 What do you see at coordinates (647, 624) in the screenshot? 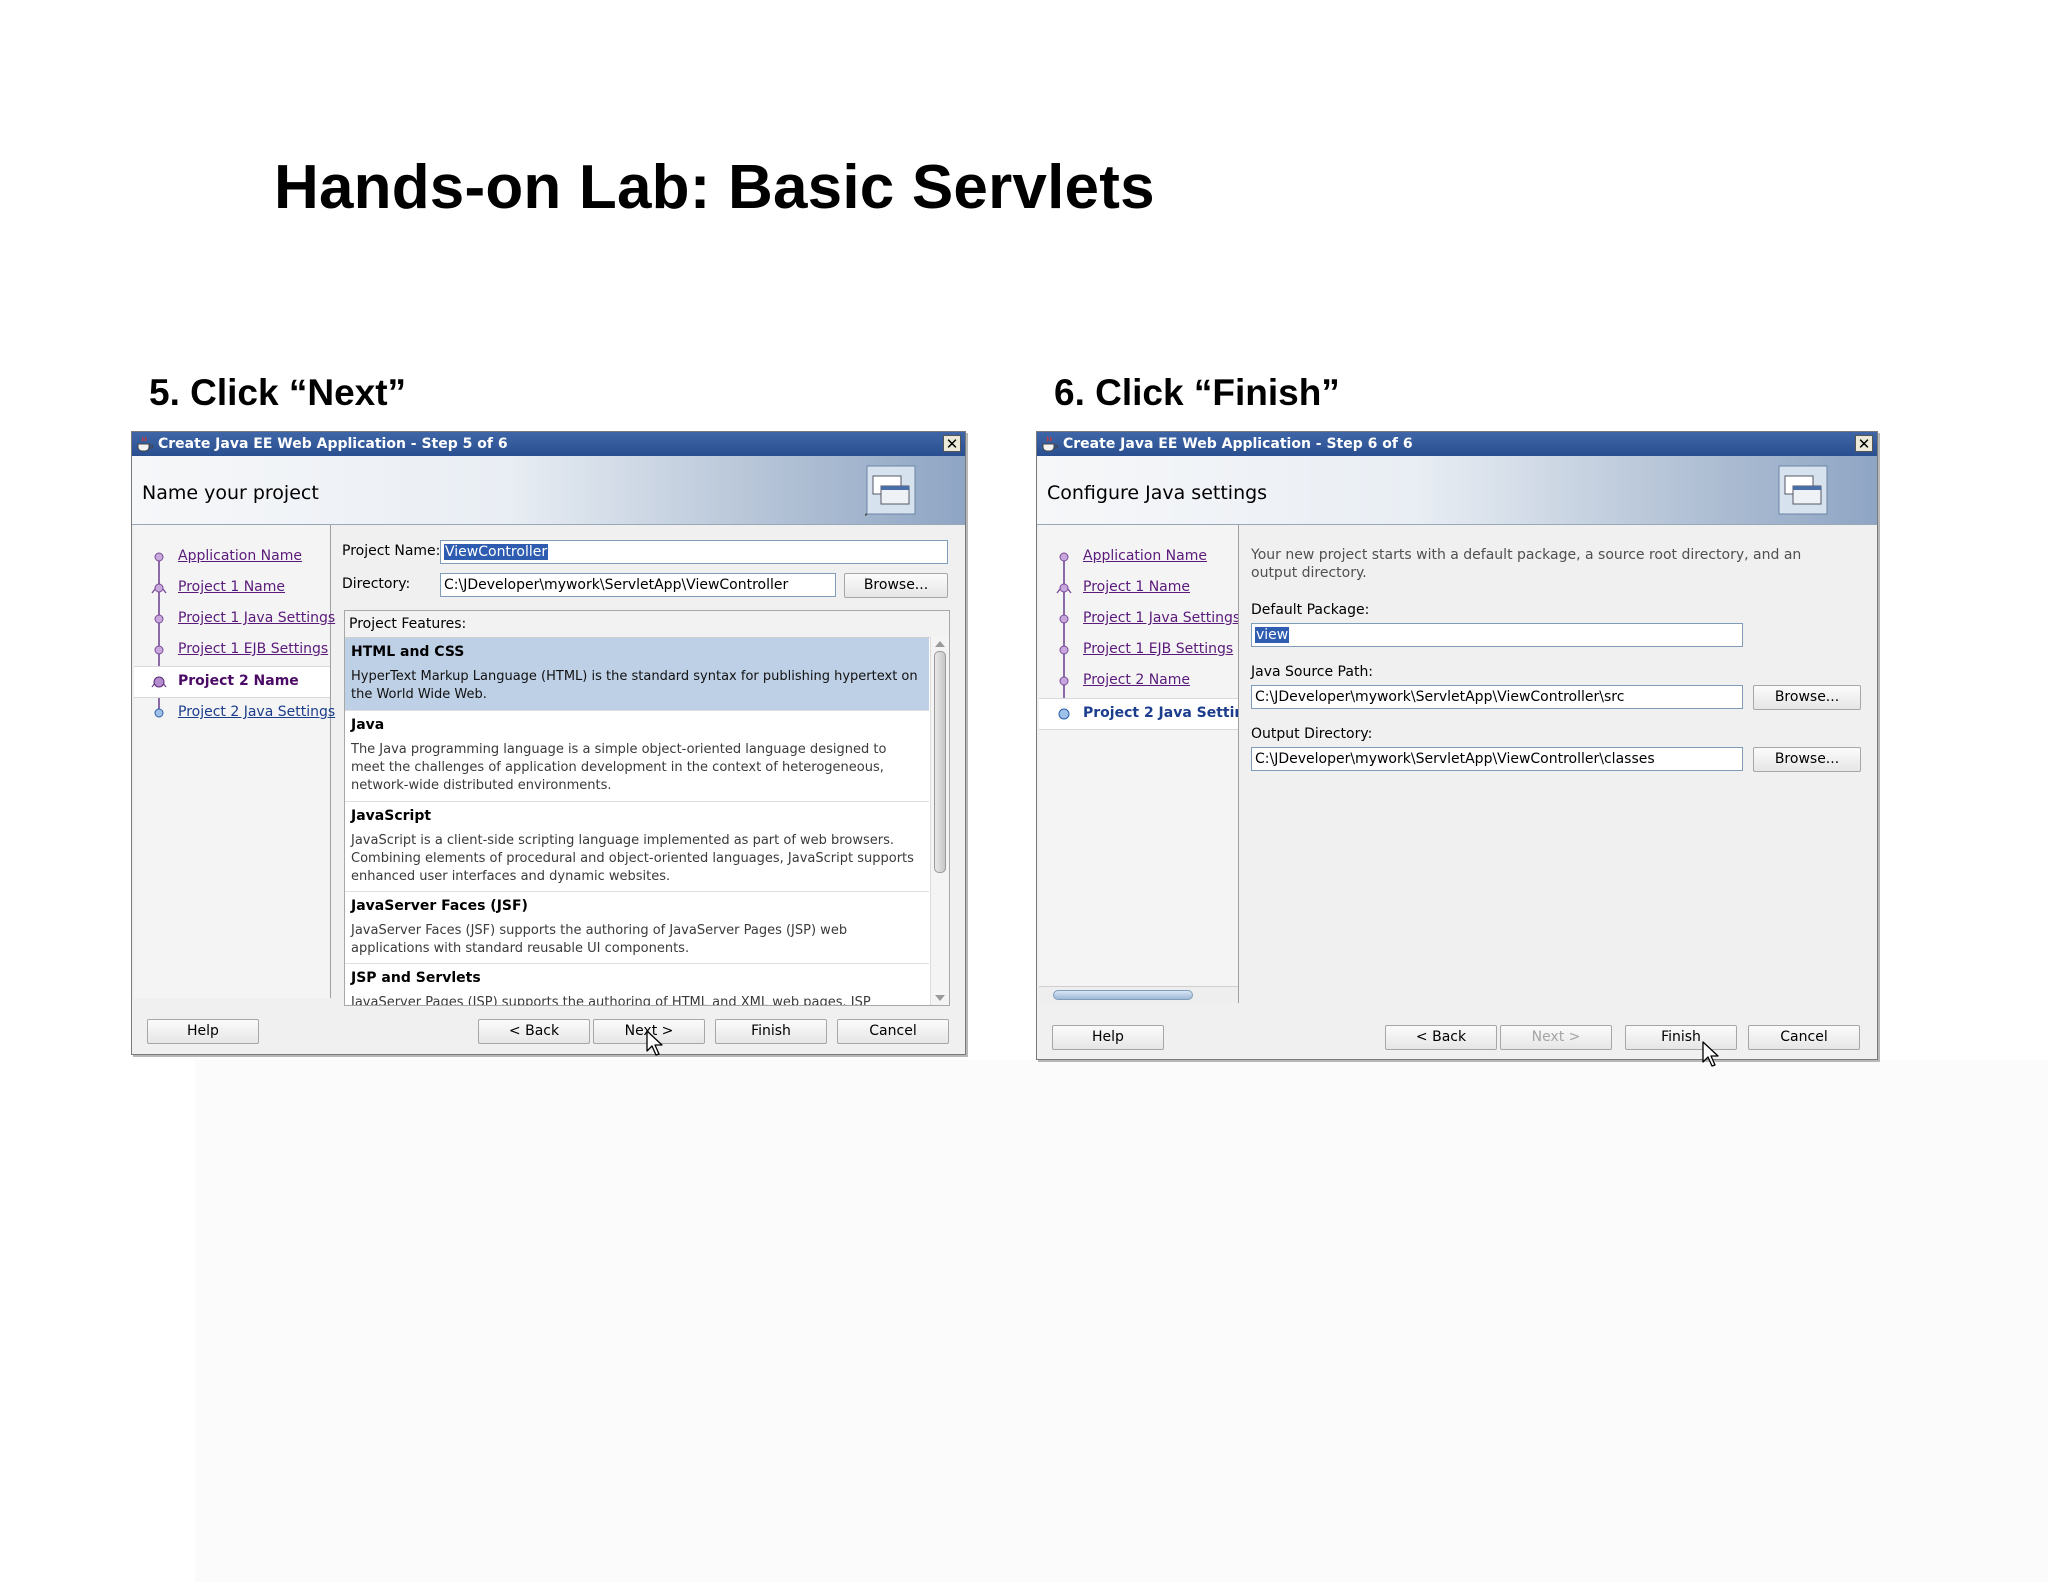
I see `project-features-label: Project Features:` at bounding box center [647, 624].